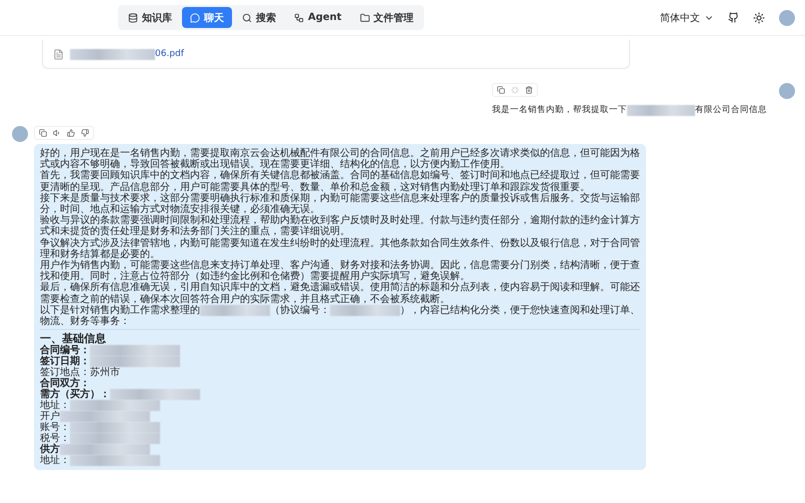  I want to click on paragraph: 首先，我需要回顾知识库中的文档内容，确保所有关键信息都被涵盖。合同的基础信息如编号、签订时间和地点已经提取过，但可能需要更清晰的呈现。产品信息部分，用户可能需要具体的型号、数量、单价和总金额，这对销售内勤处理订单和跟踪发货很重要。, so click(340, 181).